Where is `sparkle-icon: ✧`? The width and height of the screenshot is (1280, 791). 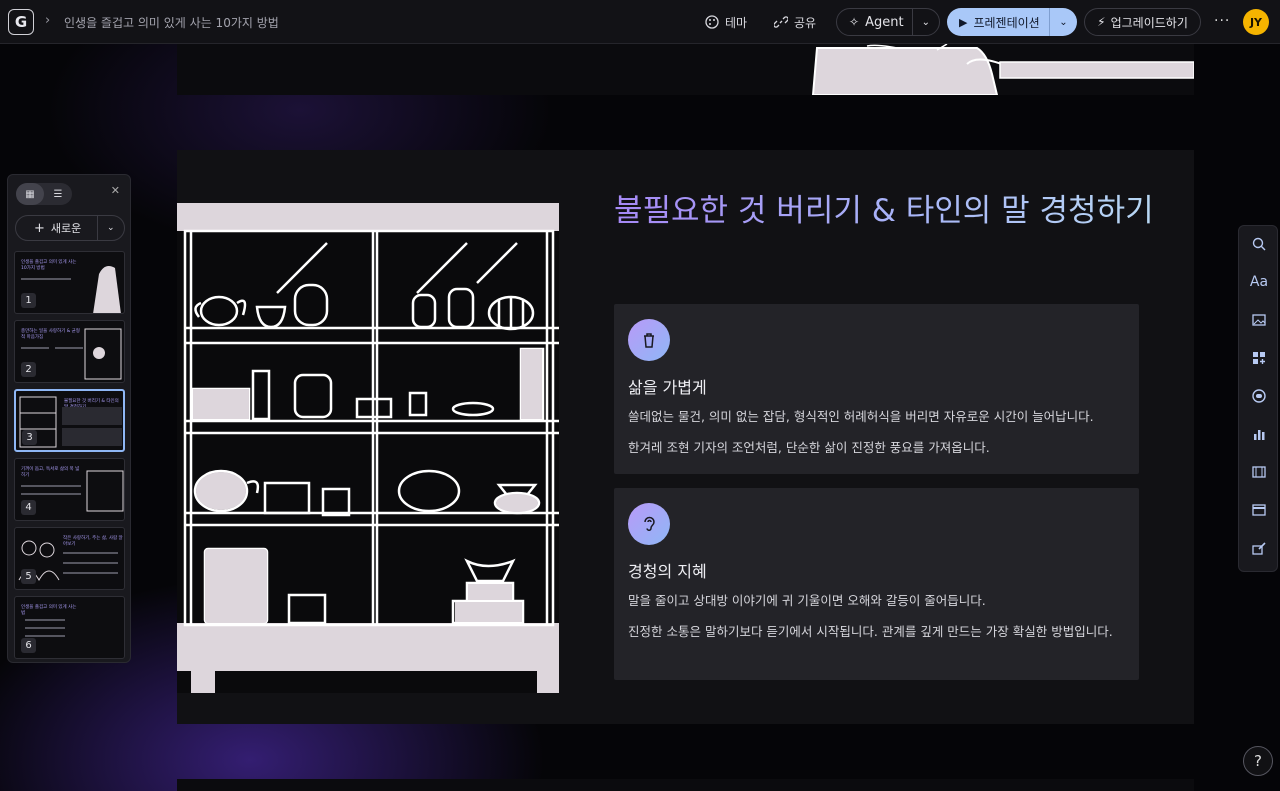
sparkle-icon: ✧ is located at coordinates (854, 22).